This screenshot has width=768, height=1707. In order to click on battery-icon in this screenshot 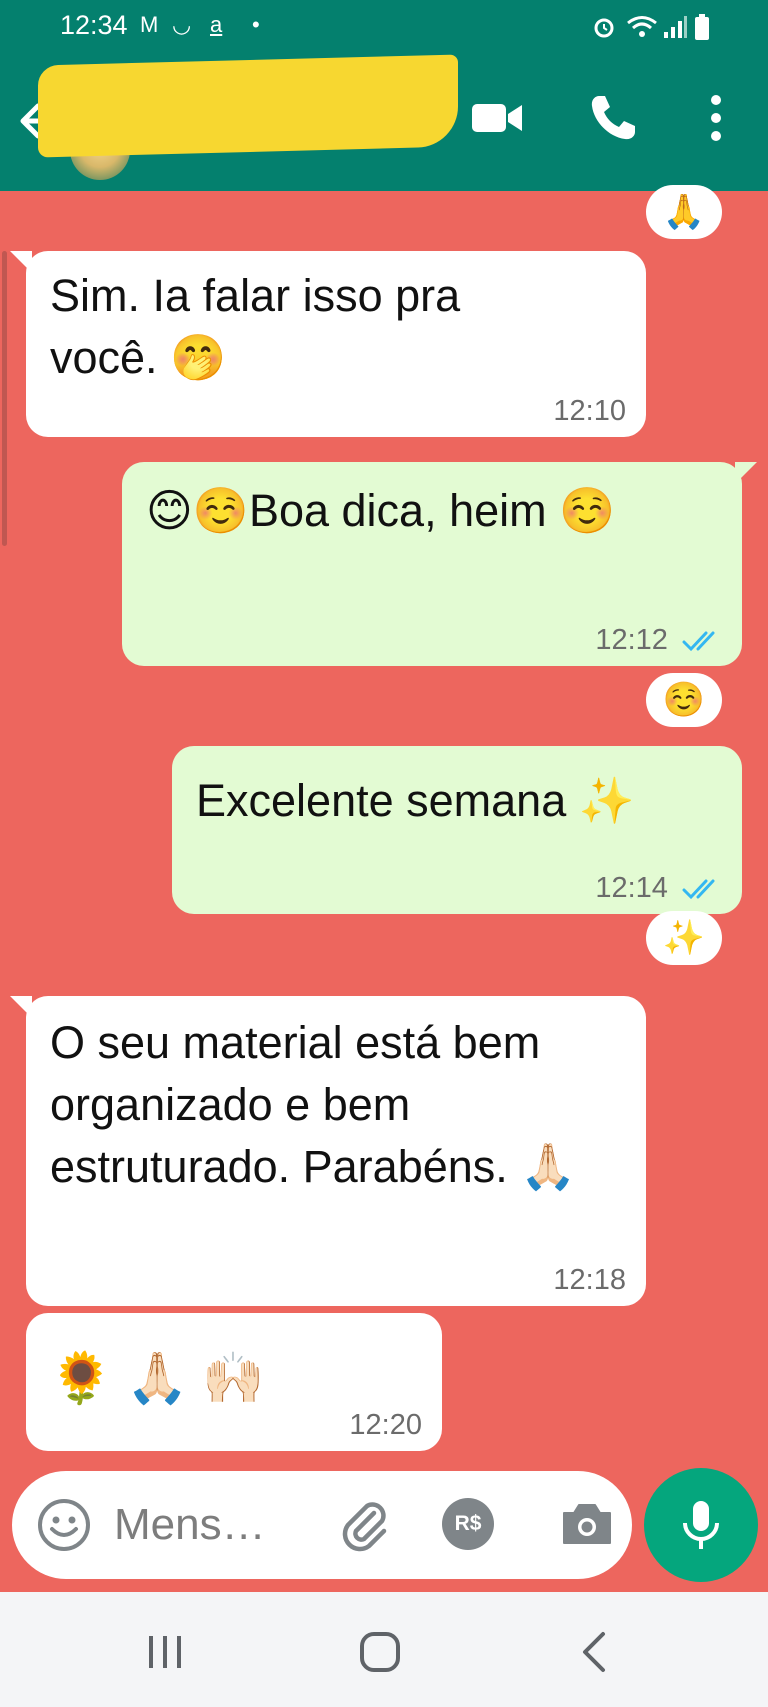, I will do `click(702, 27)`.